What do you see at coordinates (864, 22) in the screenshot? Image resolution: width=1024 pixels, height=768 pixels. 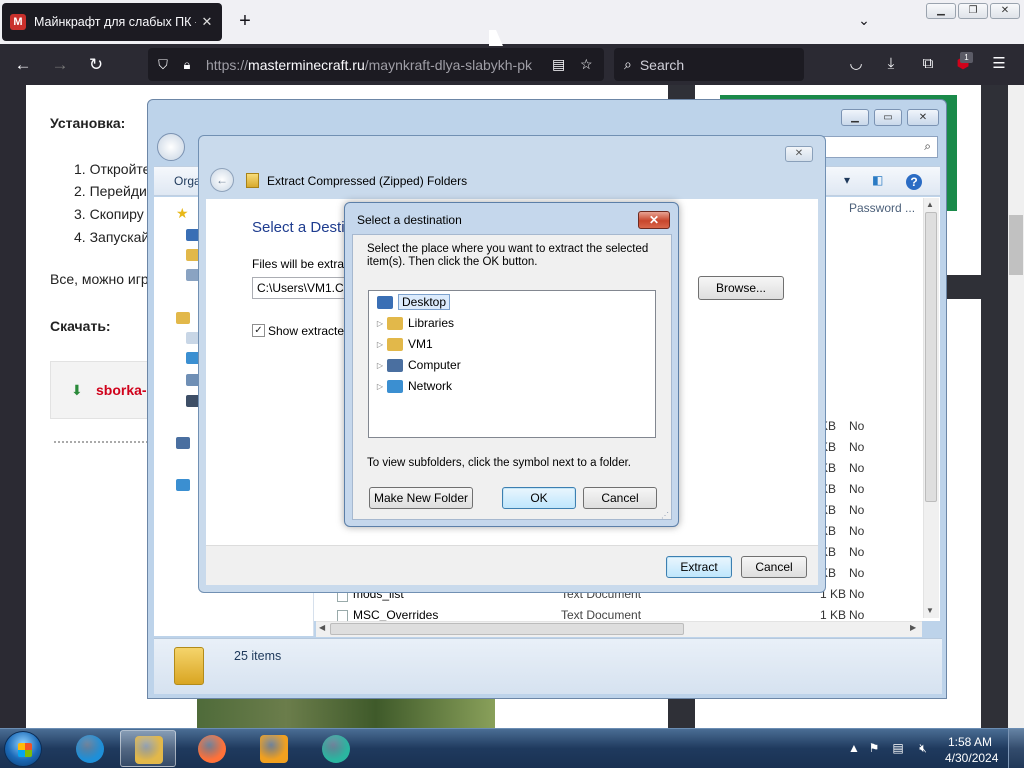 I see `list-all-tabs-chevron-icon: ⌄` at bounding box center [864, 22].